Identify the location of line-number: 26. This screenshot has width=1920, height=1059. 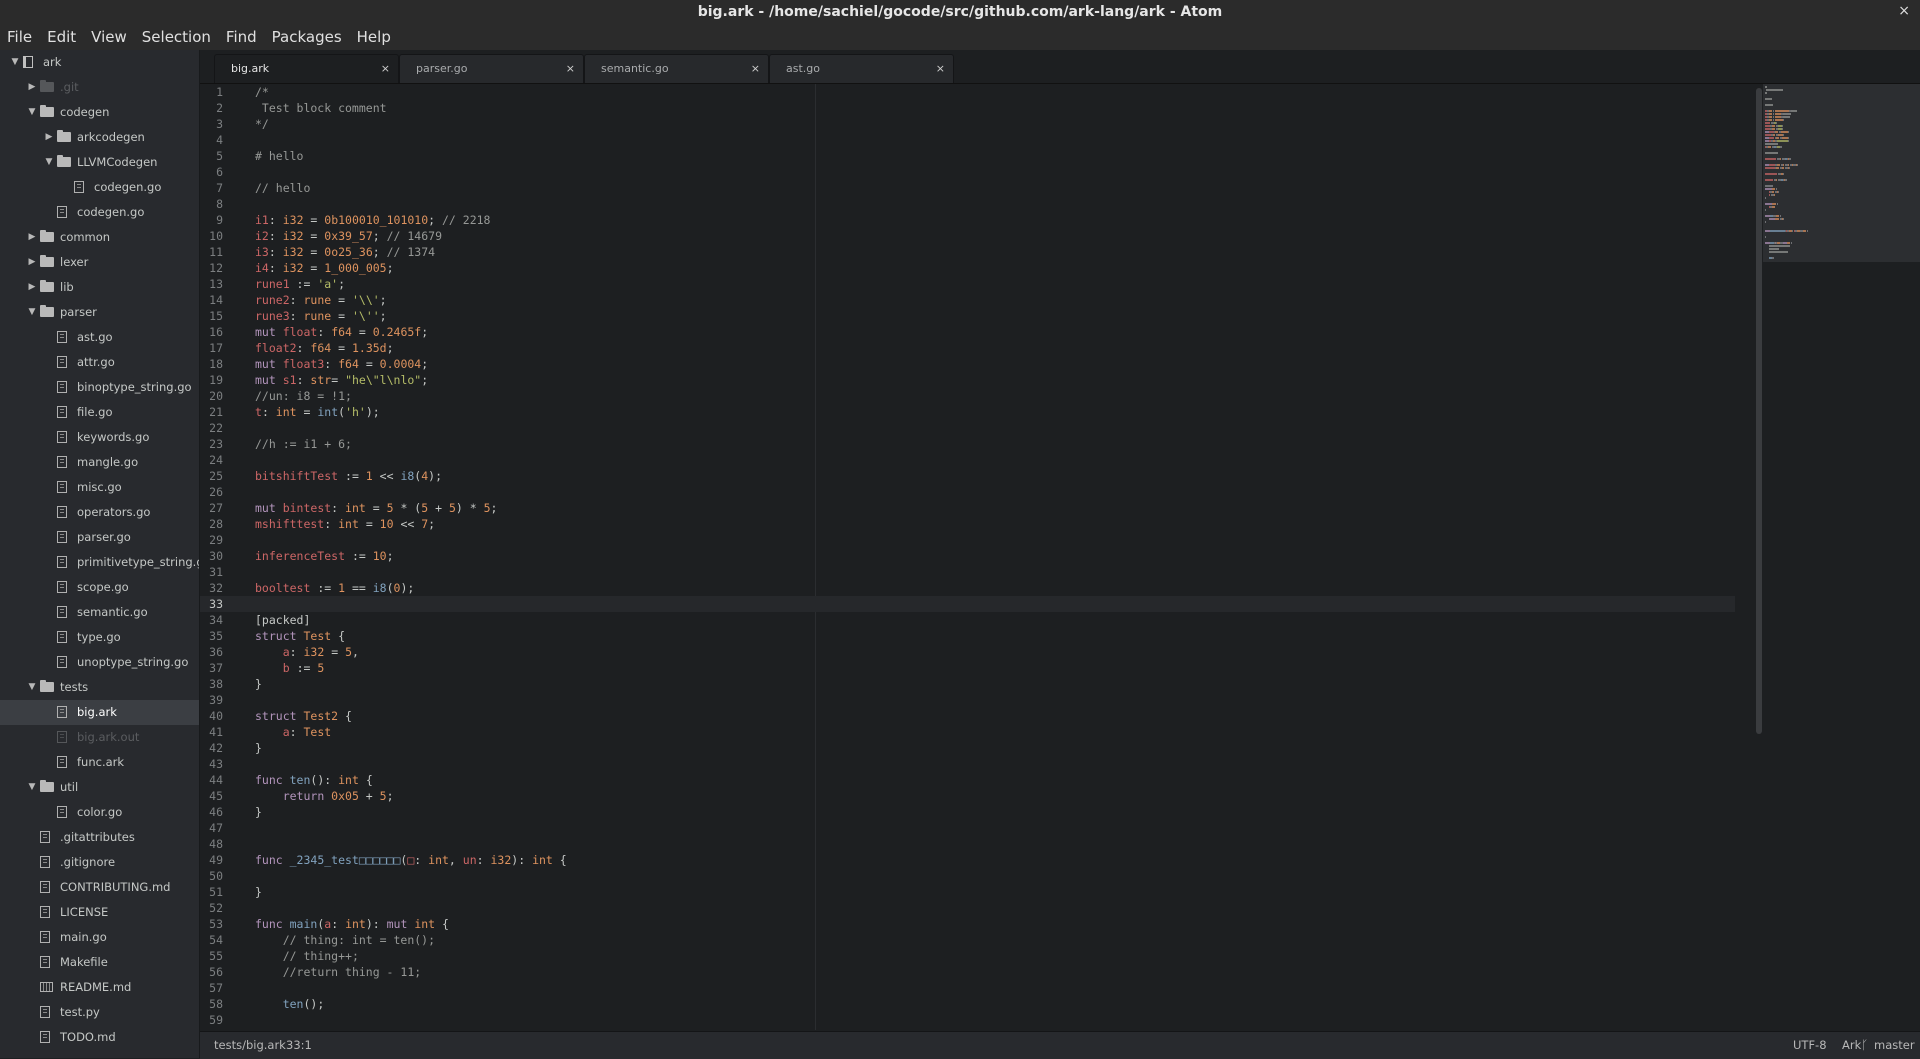
(222, 492).